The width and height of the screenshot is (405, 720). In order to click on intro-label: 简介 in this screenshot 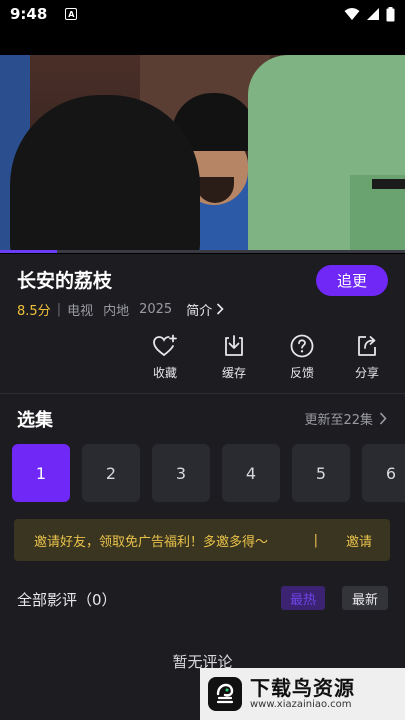, I will do `click(199, 311)`.